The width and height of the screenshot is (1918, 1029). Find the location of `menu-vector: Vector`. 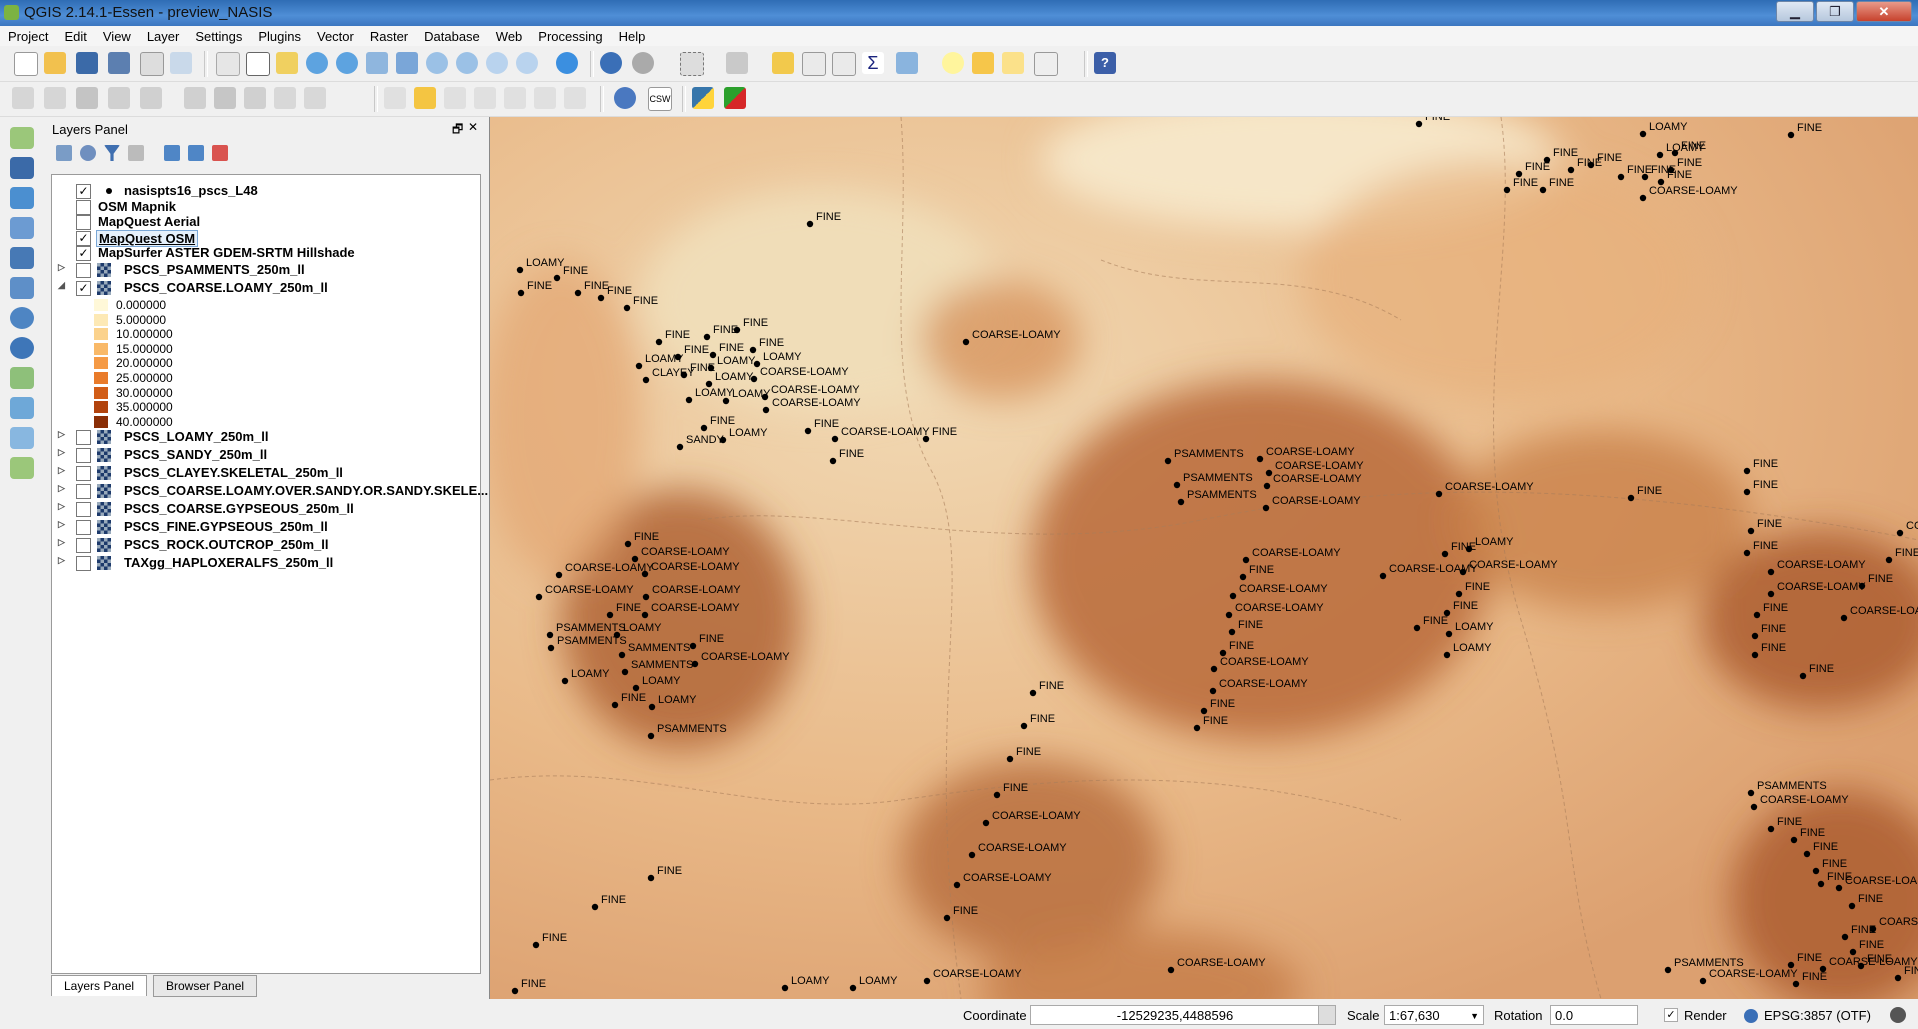

menu-vector: Vector is located at coordinates (335, 36).